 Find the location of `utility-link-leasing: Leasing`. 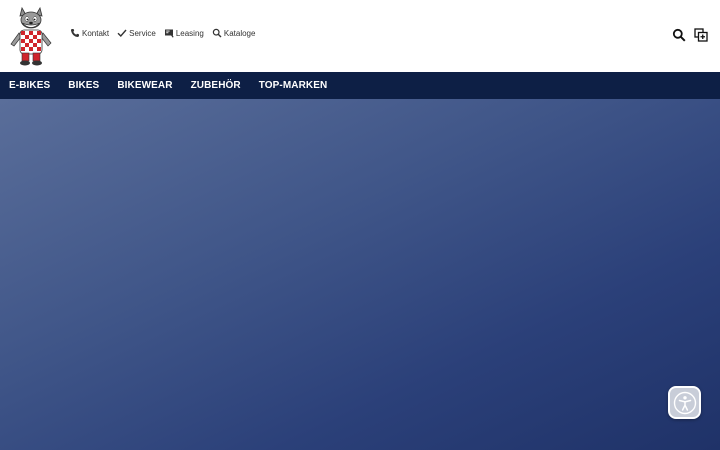

utility-link-leasing: Leasing is located at coordinates (184, 33).